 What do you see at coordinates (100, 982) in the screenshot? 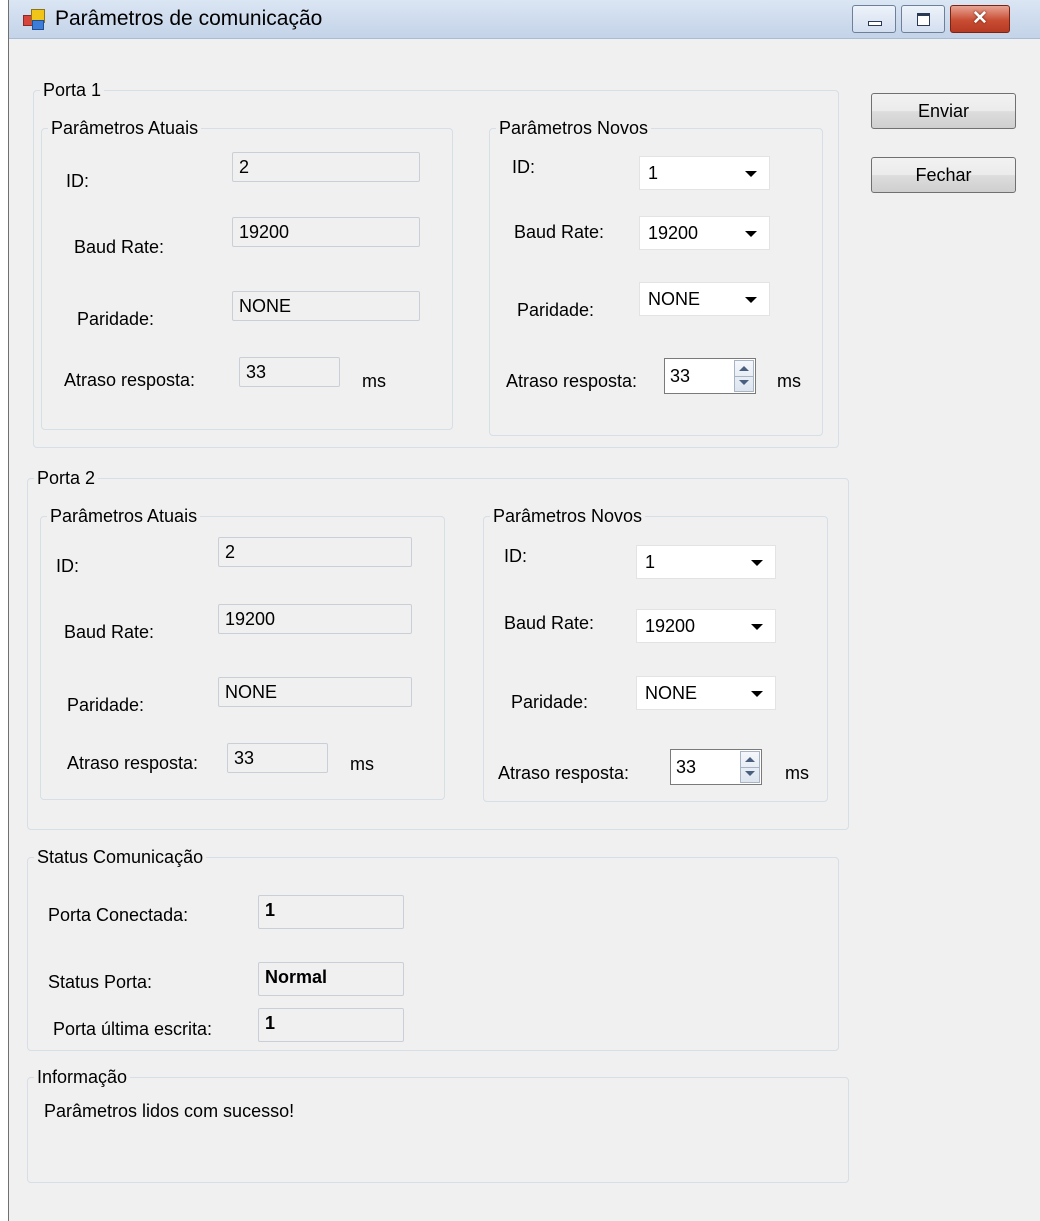
I see `port-status-label: Status Porta:` at bounding box center [100, 982].